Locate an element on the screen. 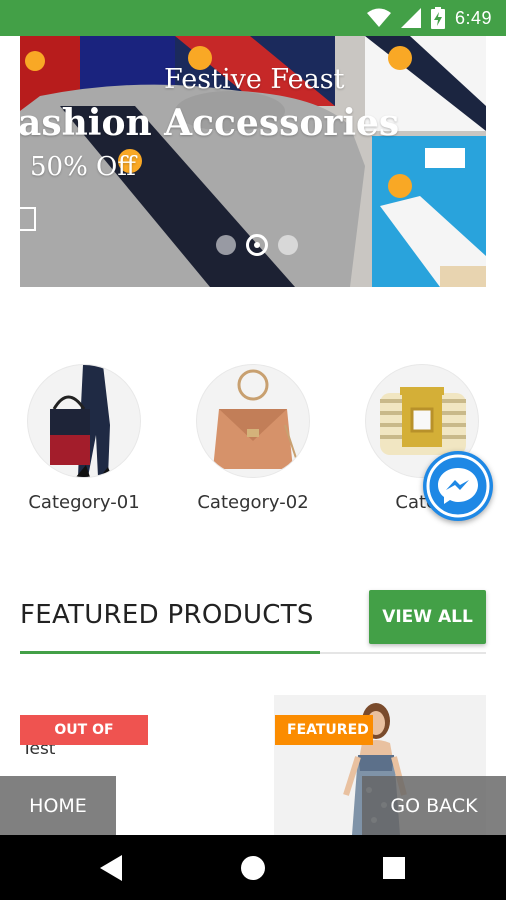 The image size is (506, 900). wifi-icon is located at coordinates (378, 17).